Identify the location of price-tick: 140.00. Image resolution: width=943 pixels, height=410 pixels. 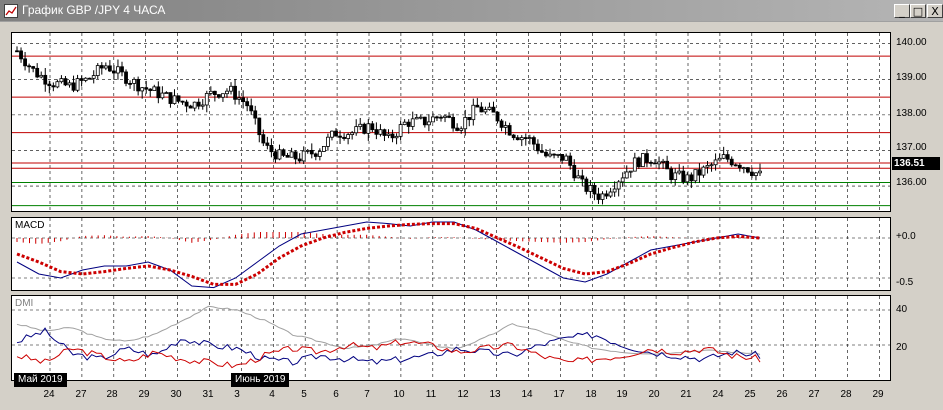
(911, 42).